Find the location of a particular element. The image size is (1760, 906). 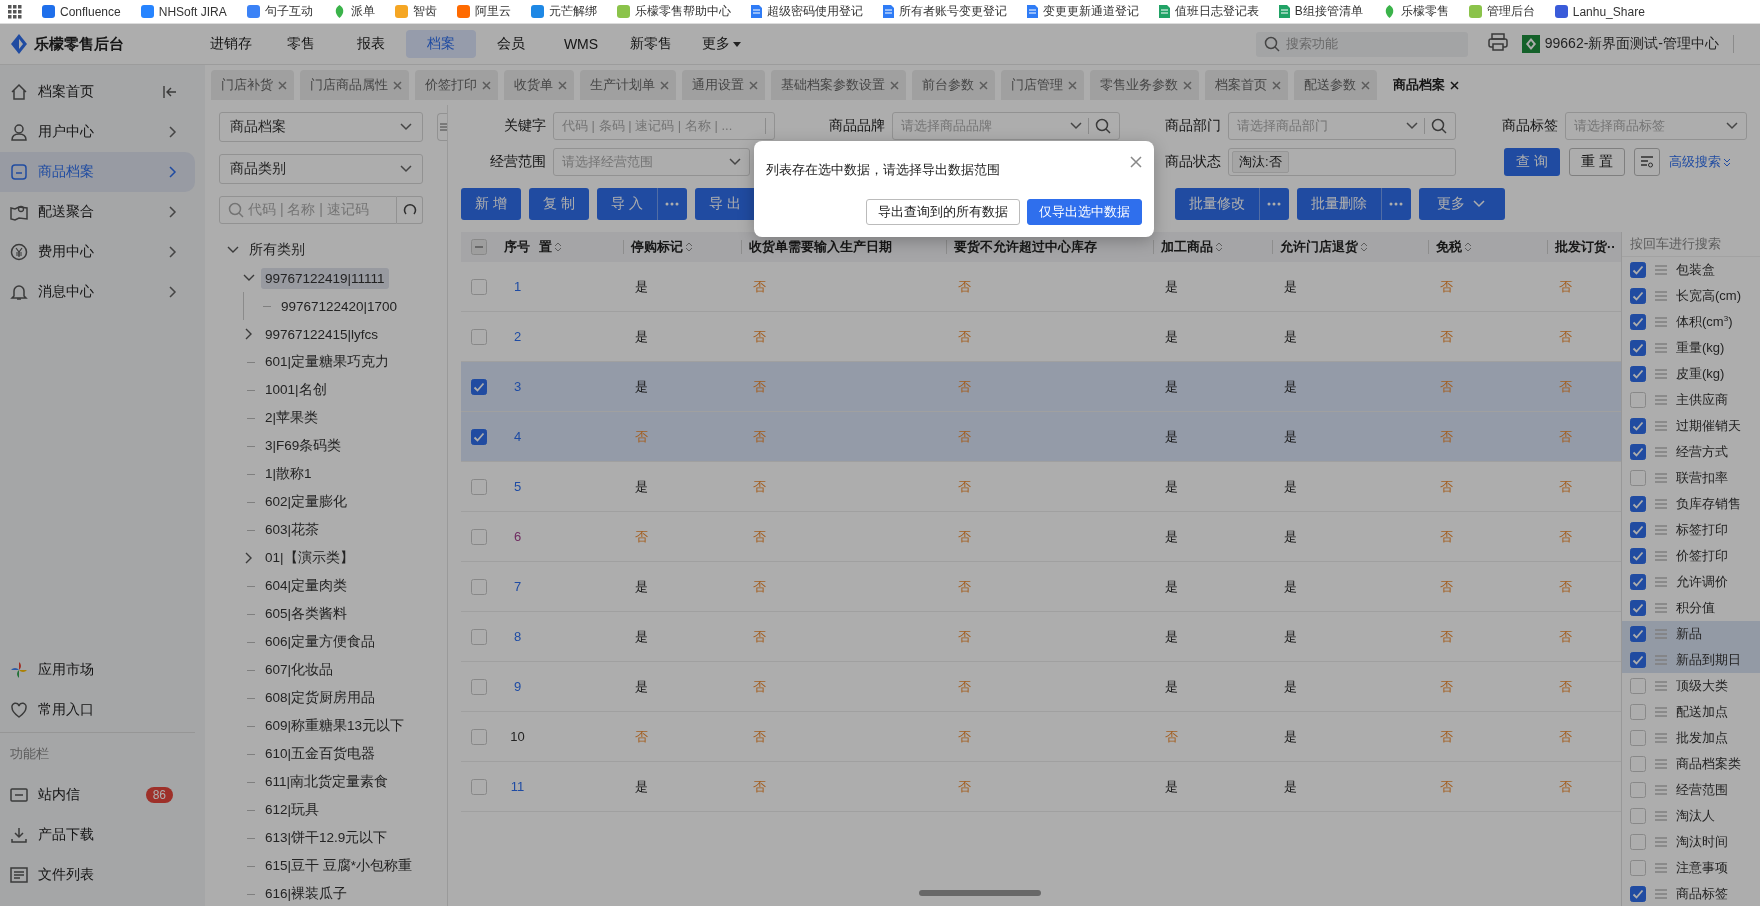

sidebar-item: 产品下载 is located at coordinates (97, 835).